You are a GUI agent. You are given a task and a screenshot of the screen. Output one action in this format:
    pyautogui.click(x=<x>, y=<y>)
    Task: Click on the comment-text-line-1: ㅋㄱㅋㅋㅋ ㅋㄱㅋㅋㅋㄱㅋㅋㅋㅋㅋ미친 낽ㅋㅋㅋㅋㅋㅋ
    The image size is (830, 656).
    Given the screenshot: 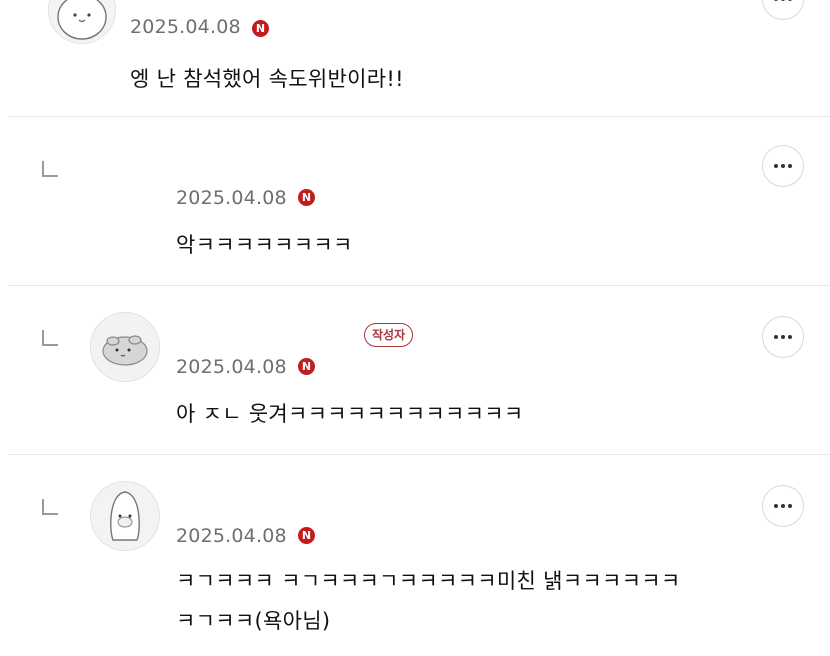 What is the action you would take?
    pyautogui.click(x=428, y=581)
    